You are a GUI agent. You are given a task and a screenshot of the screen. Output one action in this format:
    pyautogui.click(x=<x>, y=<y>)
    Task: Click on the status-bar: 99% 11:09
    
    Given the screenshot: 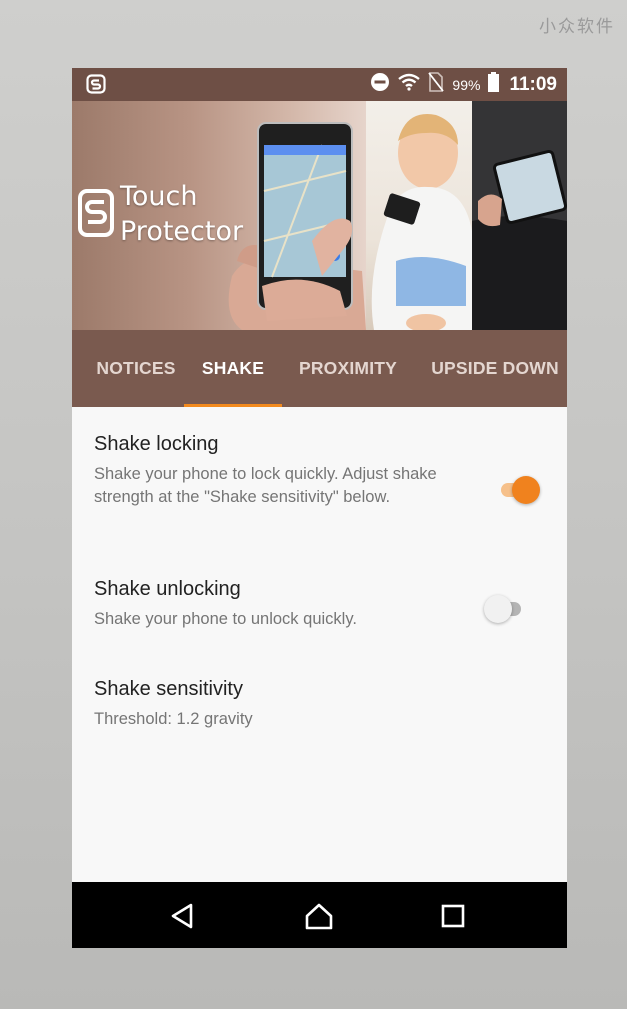 What is the action you would take?
    pyautogui.click(x=319, y=84)
    